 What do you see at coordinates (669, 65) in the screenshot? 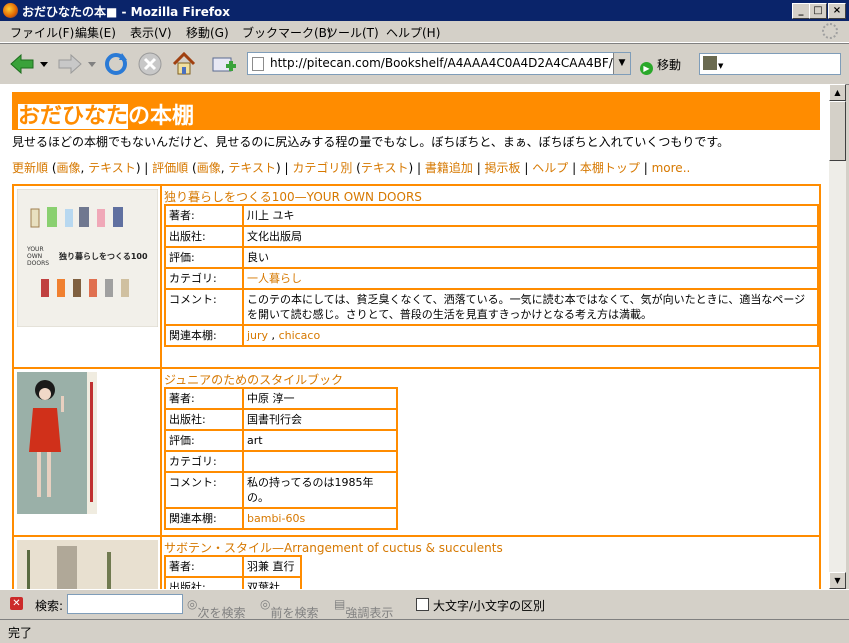
I see `go-label: 移動` at bounding box center [669, 65].